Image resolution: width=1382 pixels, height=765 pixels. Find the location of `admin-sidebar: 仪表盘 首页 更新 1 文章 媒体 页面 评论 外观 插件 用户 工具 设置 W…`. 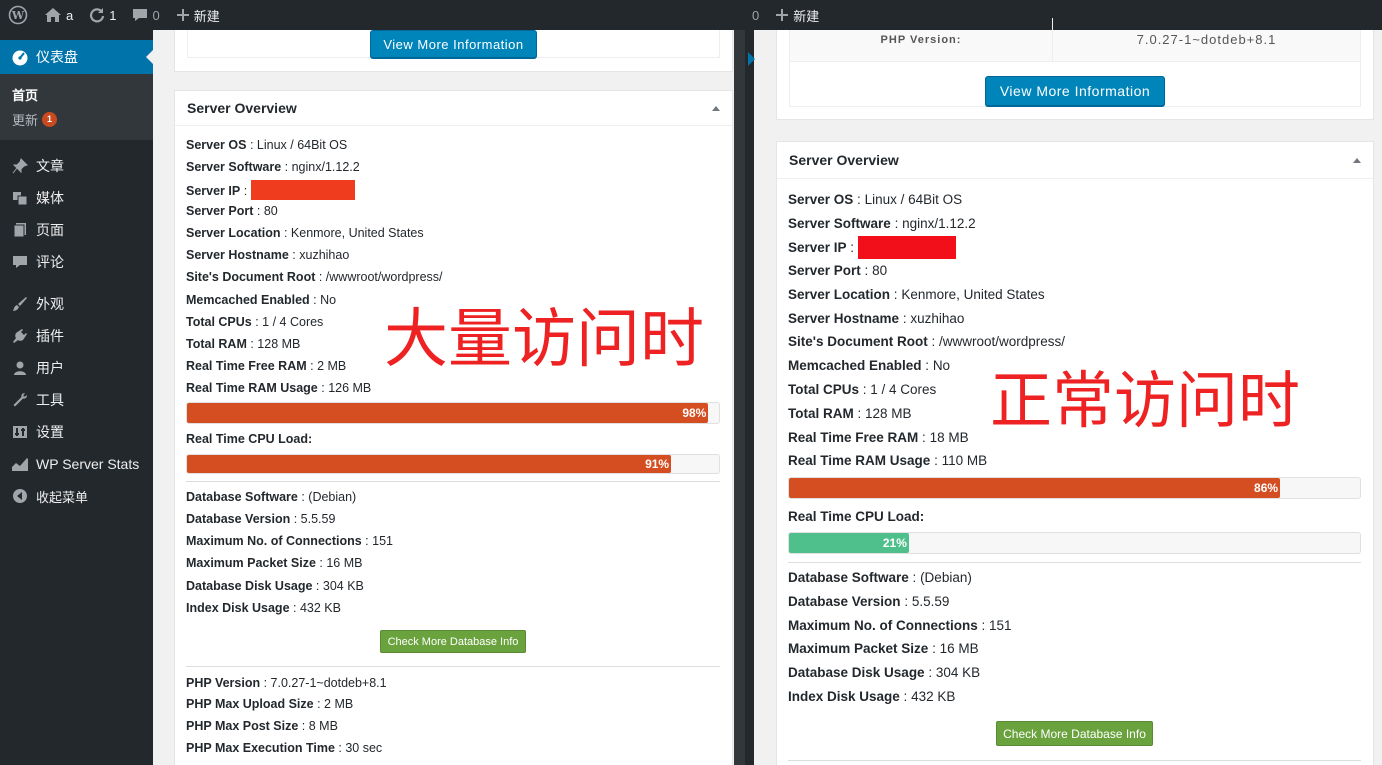

admin-sidebar: 仪表盘 首页 更新 1 文章 媒体 页面 评论 外观 插件 用户 工具 设置 W… is located at coordinates (77, 397).